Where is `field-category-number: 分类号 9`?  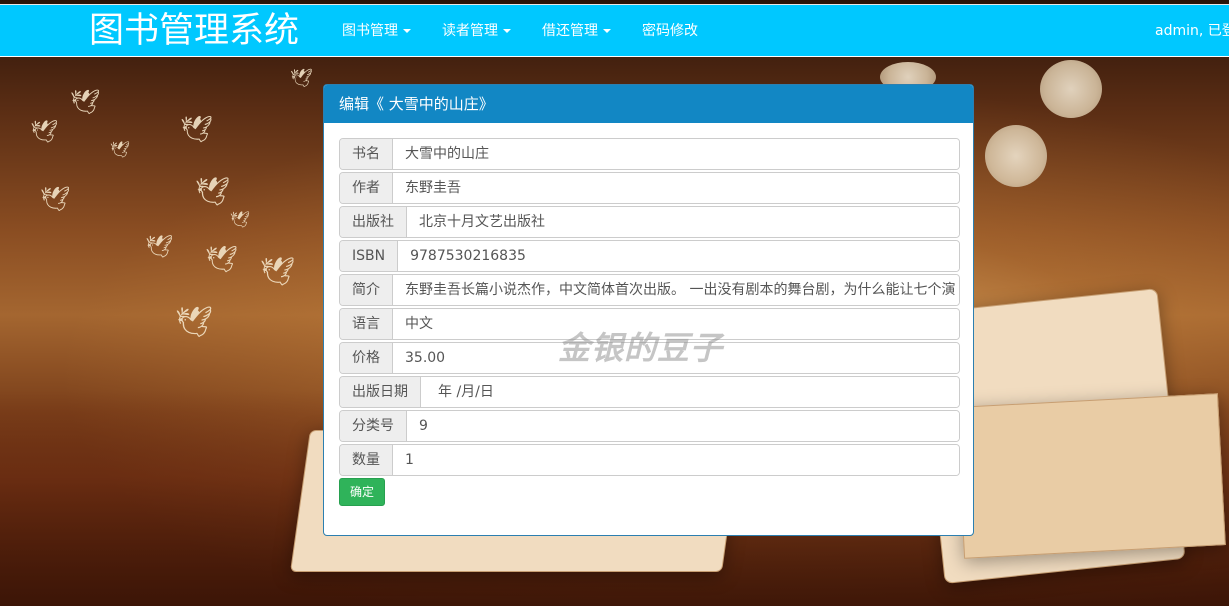 field-category-number: 分类号 9 is located at coordinates (649, 426).